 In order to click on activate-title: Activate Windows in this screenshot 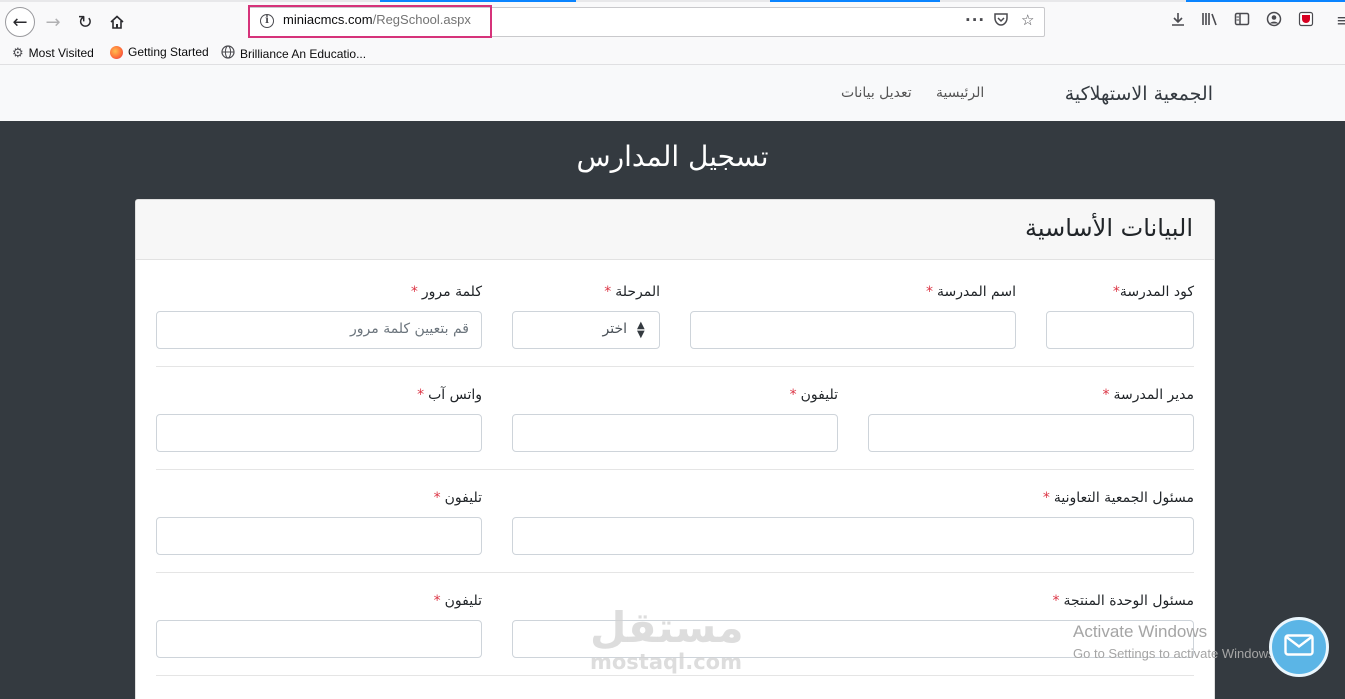, I will do `click(1140, 631)`.